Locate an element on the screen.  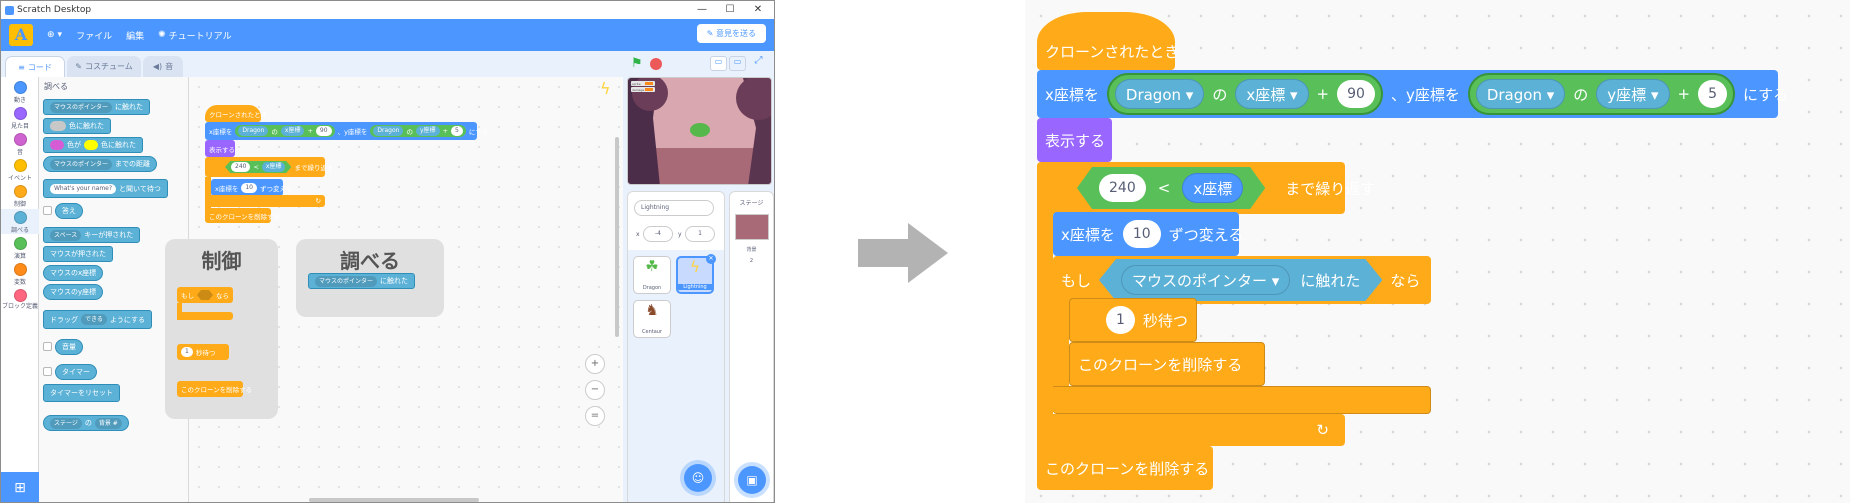
prop-dropdown: x座標 is located at coordinates (292, 131).